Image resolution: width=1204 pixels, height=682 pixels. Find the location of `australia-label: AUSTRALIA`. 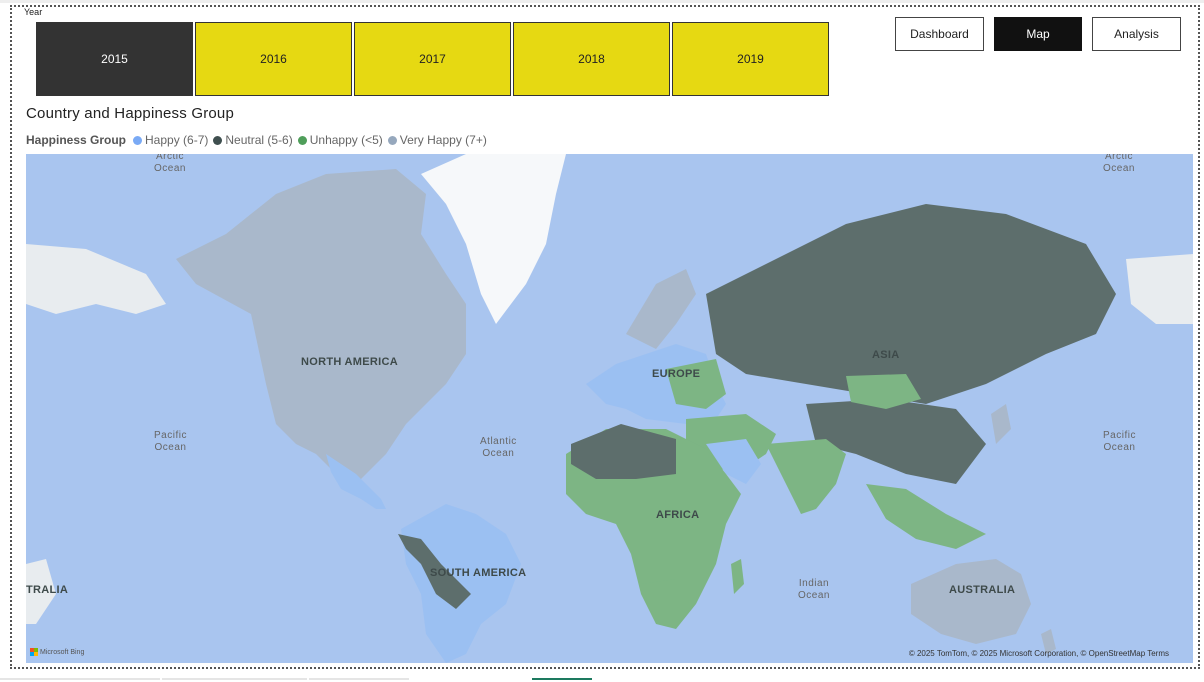

australia-label: AUSTRALIA is located at coordinates (982, 590).